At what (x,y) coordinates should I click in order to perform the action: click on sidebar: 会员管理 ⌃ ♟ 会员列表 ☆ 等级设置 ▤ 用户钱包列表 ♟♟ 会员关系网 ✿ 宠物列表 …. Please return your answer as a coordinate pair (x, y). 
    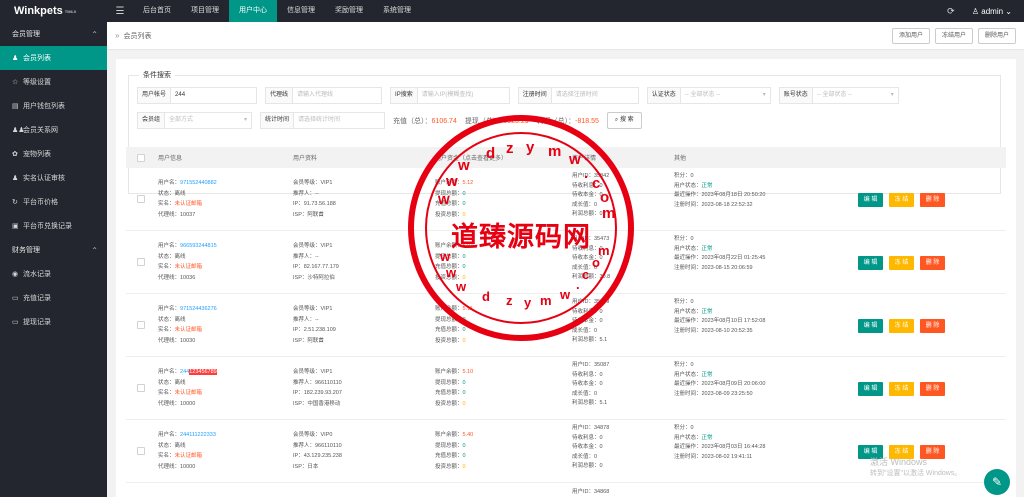
    Looking at the image, I should click on (53, 259).